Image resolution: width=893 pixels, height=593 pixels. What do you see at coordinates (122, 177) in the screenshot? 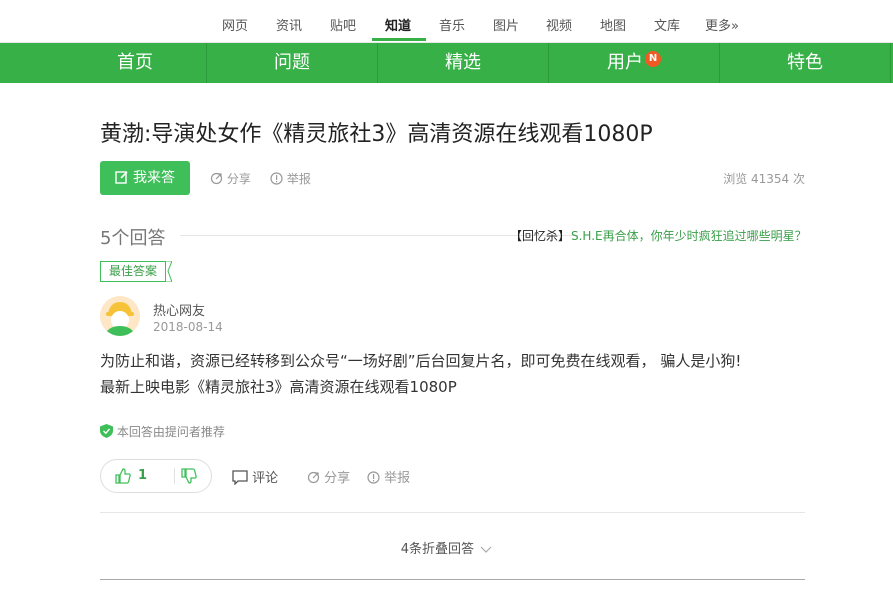
I see `edit-icon` at bounding box center [122, 177].